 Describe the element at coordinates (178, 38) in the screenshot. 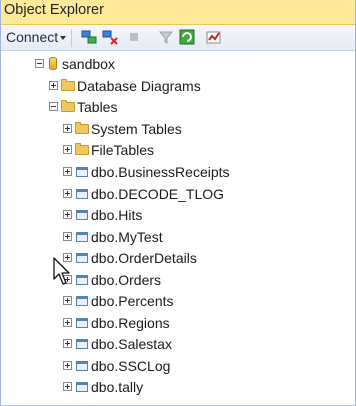

I see `toolbar: Connect` at that location.